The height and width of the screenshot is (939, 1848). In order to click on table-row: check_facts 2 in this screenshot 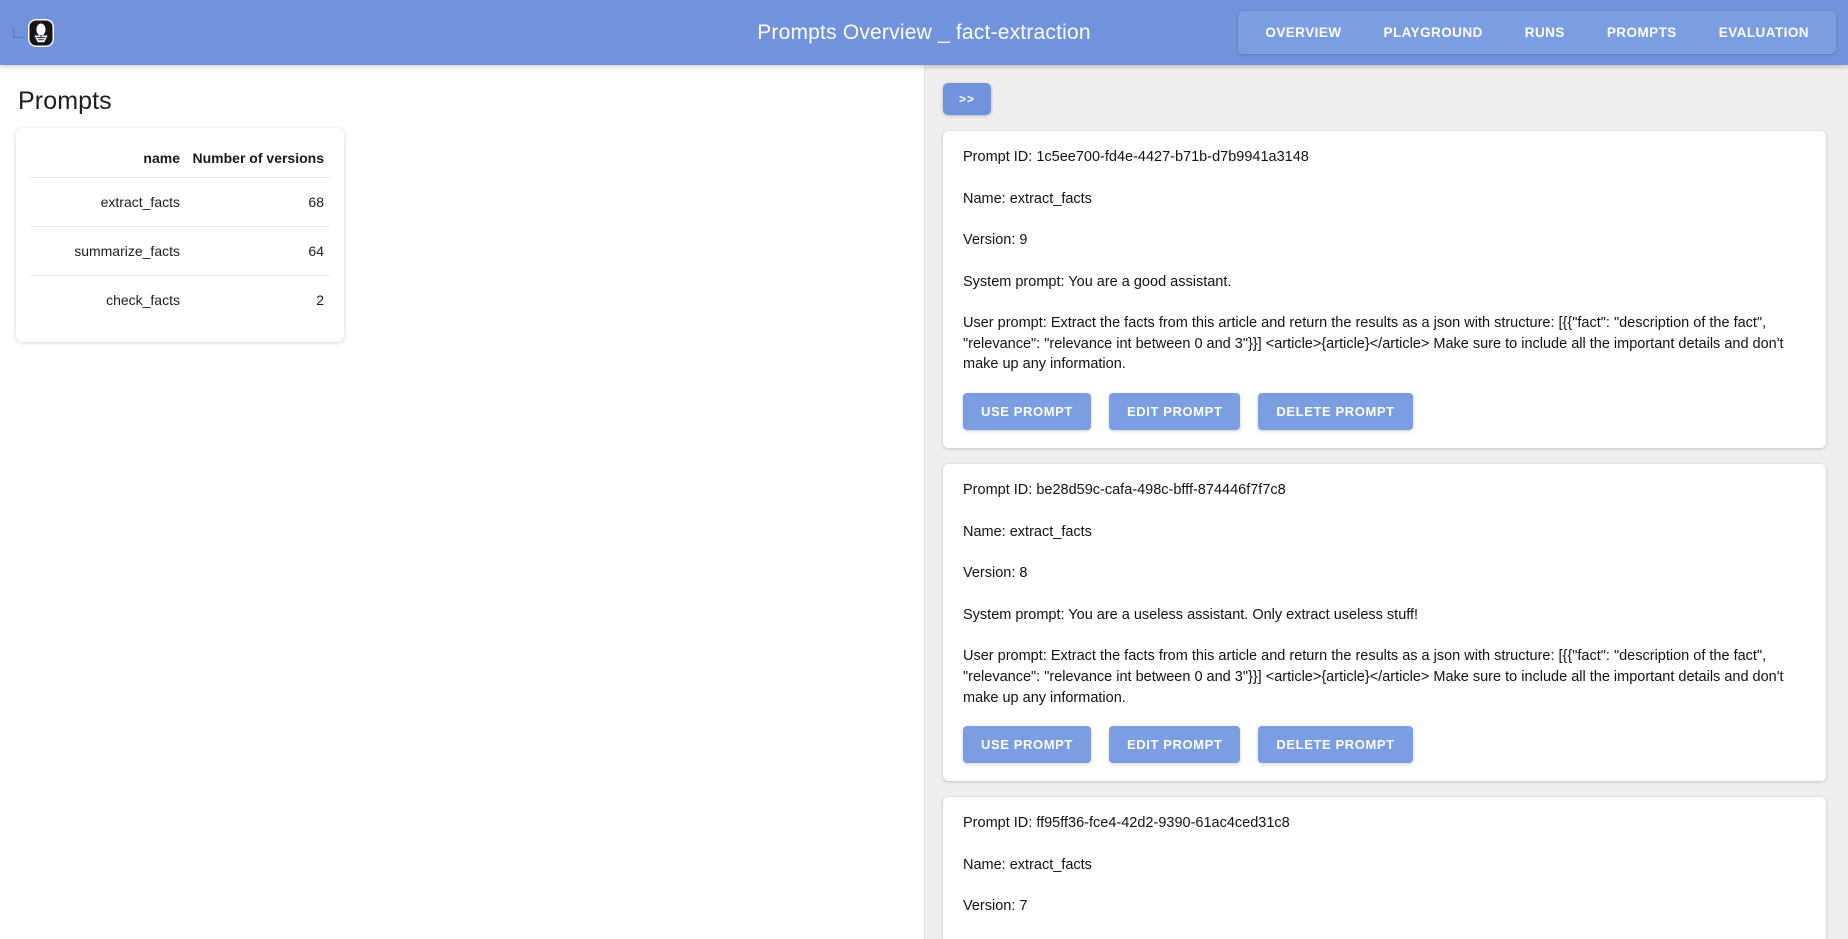, I will do `click(180, 299)`.